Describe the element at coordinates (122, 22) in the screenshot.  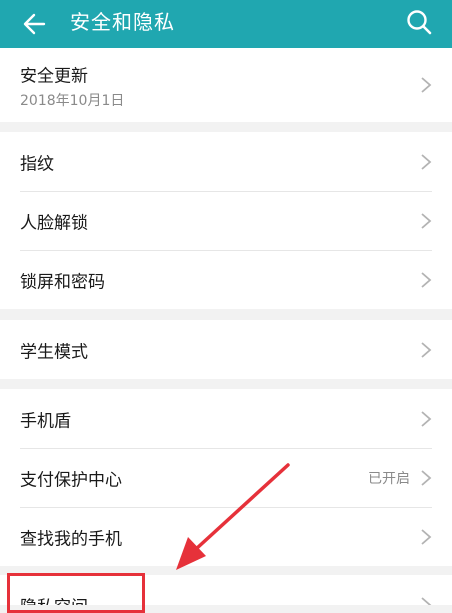
I see `page-title: 安全和隐私` at that location.